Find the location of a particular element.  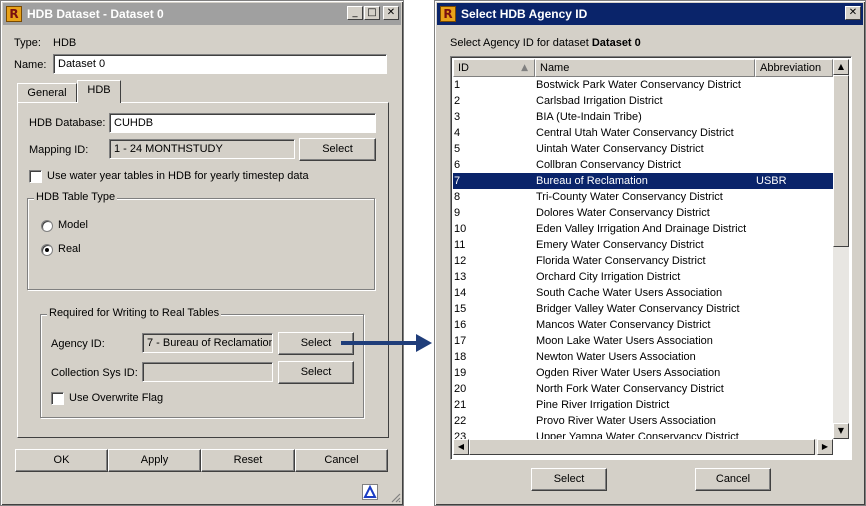

scroll-right-button: ▶ is located at coordinates (825, 447).